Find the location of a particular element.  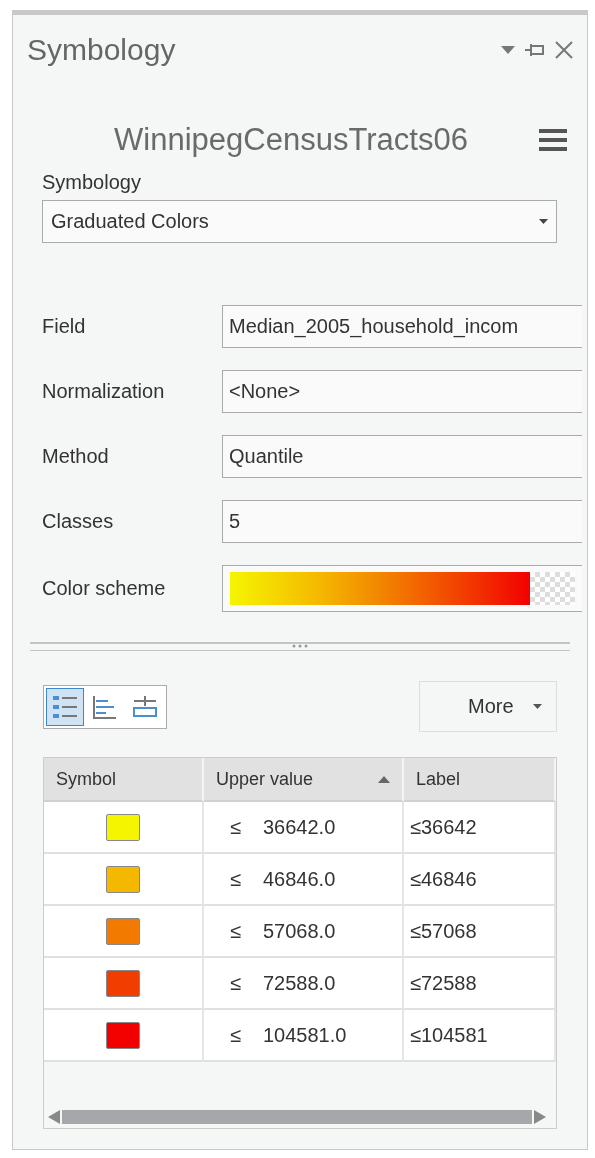

field-label: Method is located at coordinates (76, 456).